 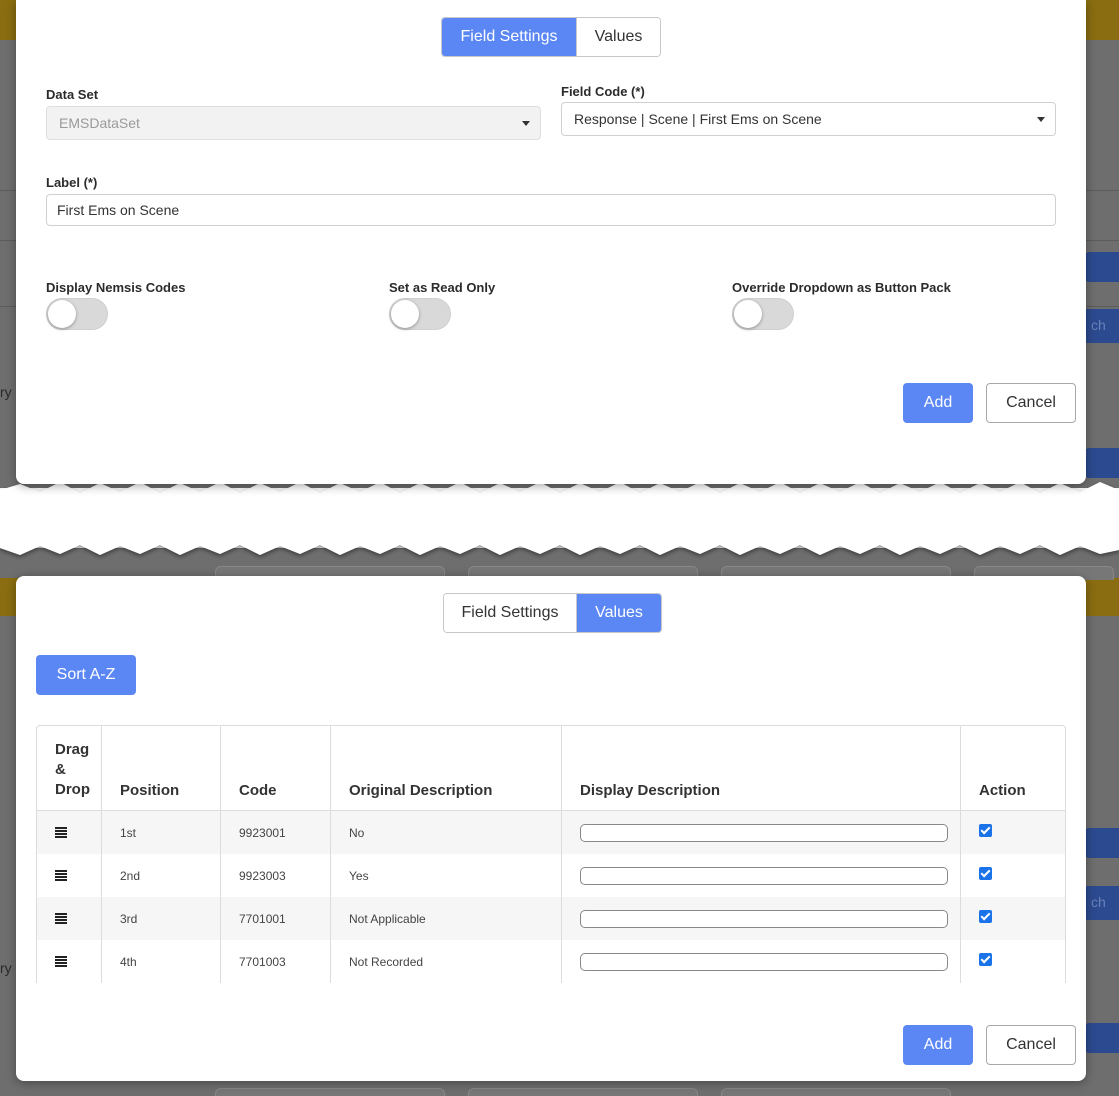 I want to click on data-set-value: EMSDataSet, so click(x=99, y=123).